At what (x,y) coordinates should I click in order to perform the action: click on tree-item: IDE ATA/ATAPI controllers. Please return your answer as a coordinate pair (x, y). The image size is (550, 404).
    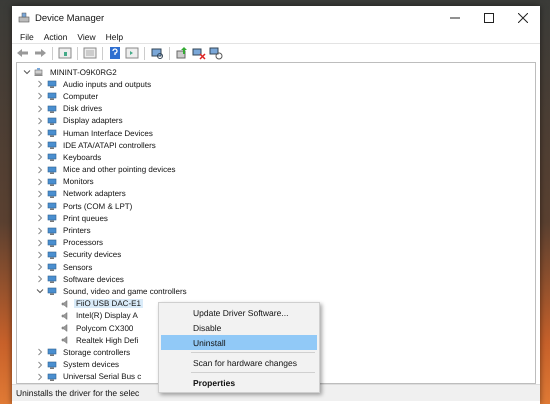
    Looking at the image, I should click on (109, 145).